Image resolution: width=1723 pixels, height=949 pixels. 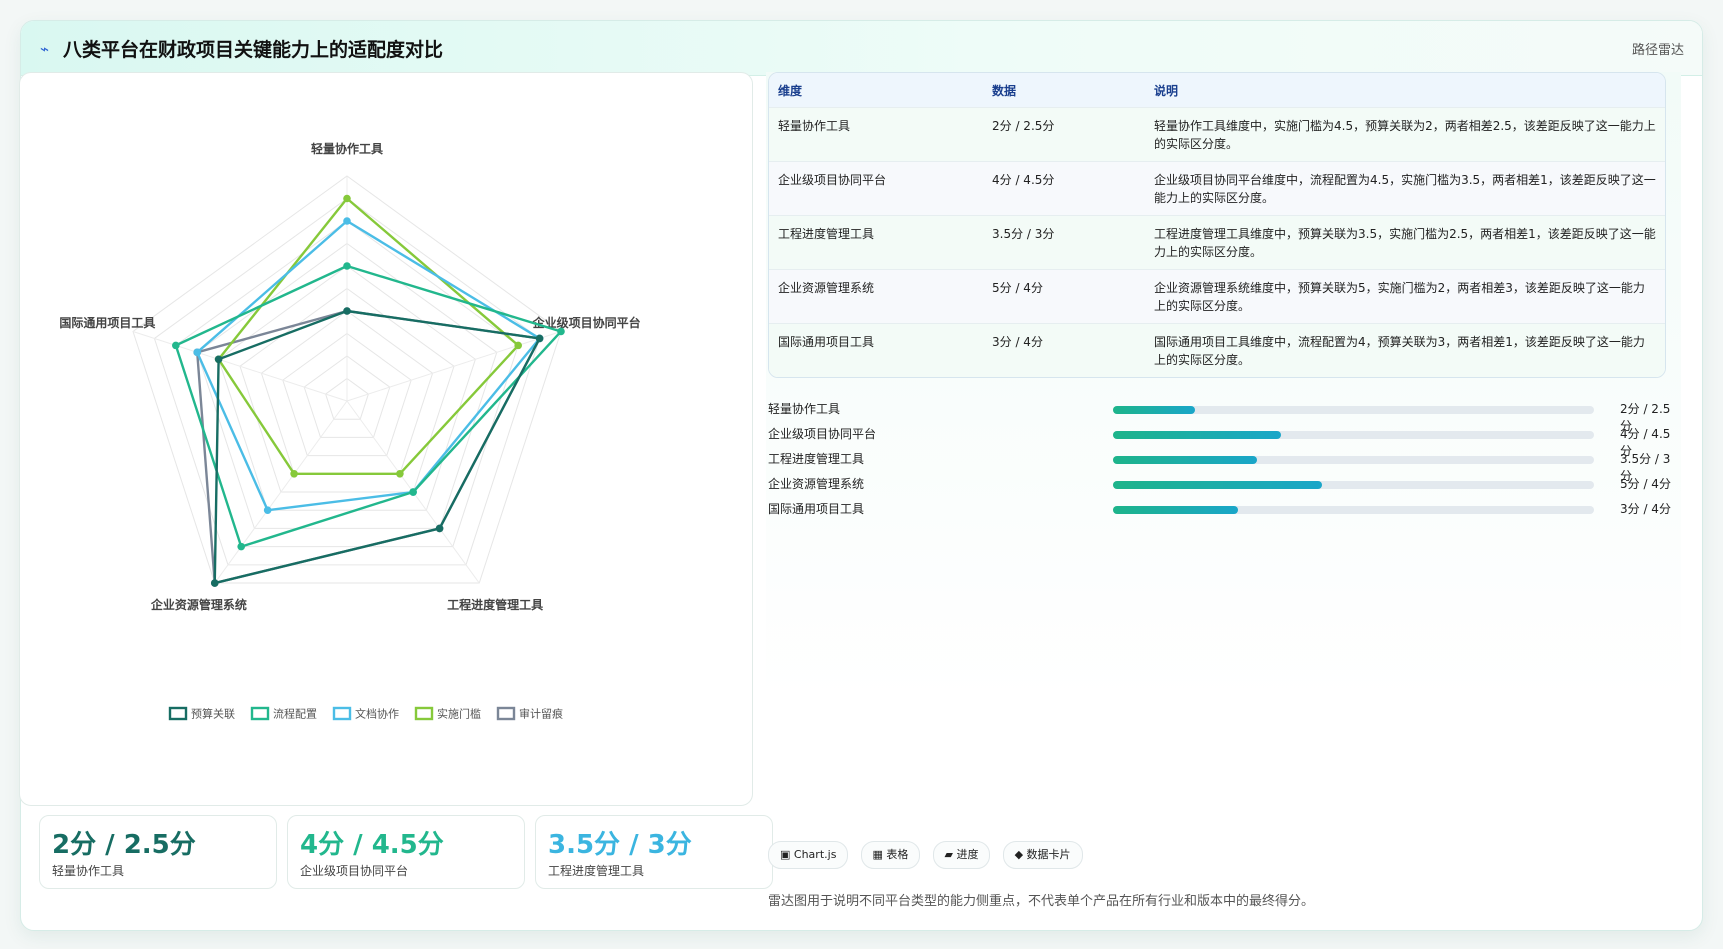 I want to click on kpi-card: 4分 / 4.5分 企业级项目协同平台, so click(x=406, y=852).